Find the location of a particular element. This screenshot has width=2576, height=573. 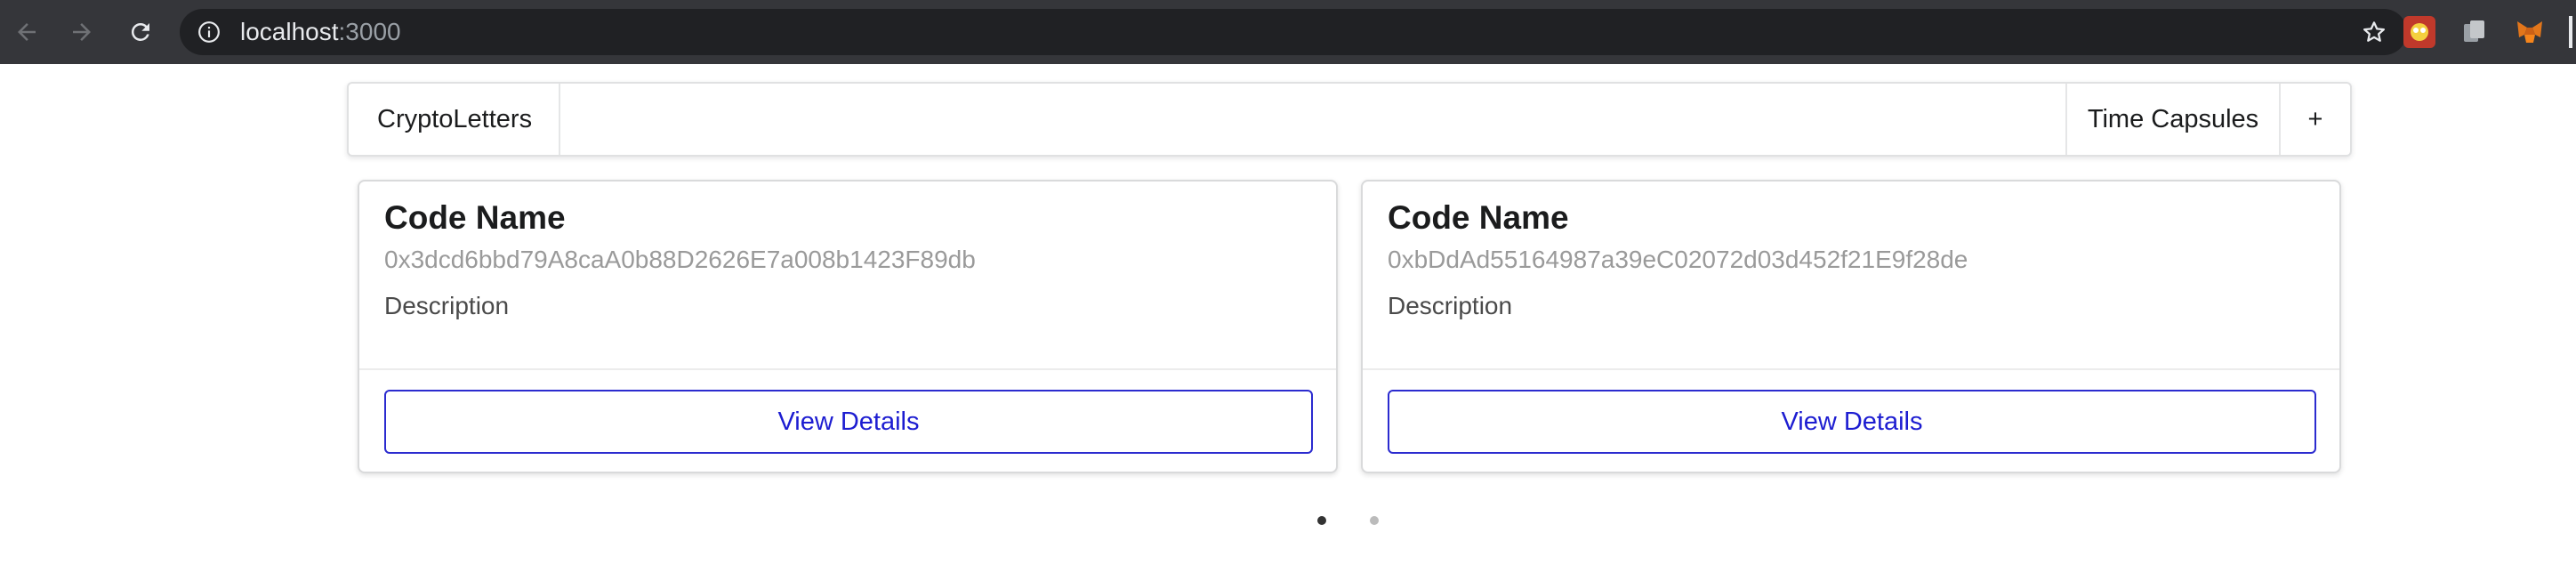

add-button: + is located at coordinates (2315, 119).